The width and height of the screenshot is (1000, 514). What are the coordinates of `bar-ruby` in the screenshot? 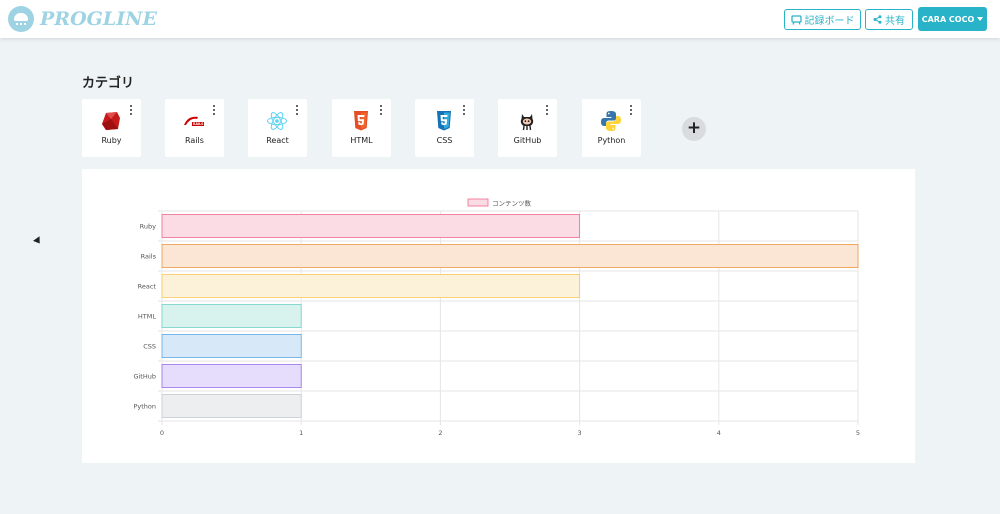 It's located at (371, 226).